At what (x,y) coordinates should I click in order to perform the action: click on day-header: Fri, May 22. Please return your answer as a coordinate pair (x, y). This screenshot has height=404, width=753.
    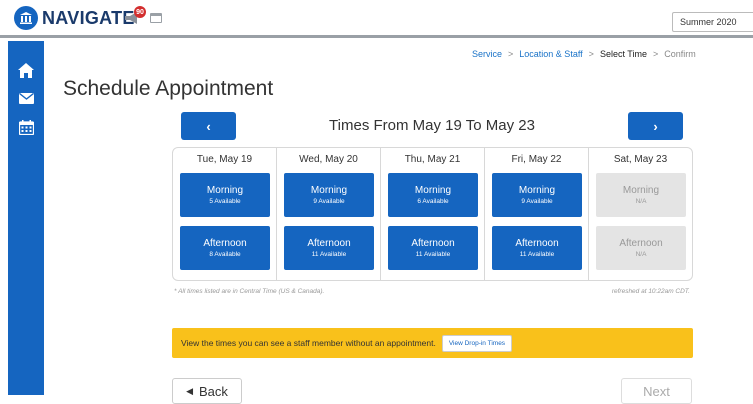
    Looking at the image, I should click on (536, 159).